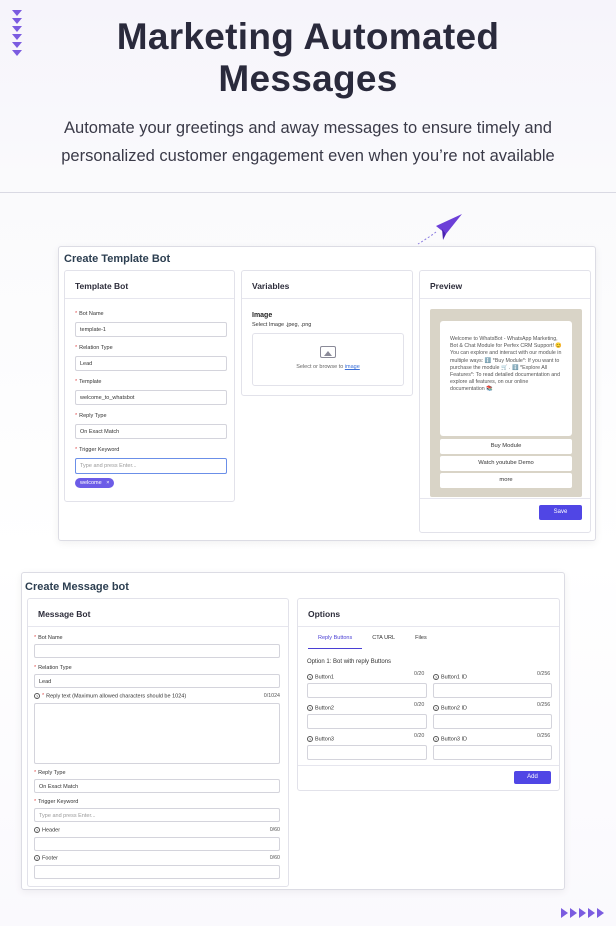 The height and width of the screenshot is (926, 616). Describe the element at coordinates (274, 858) in the screenshot. I see `footer-count: 0/60` at that location.